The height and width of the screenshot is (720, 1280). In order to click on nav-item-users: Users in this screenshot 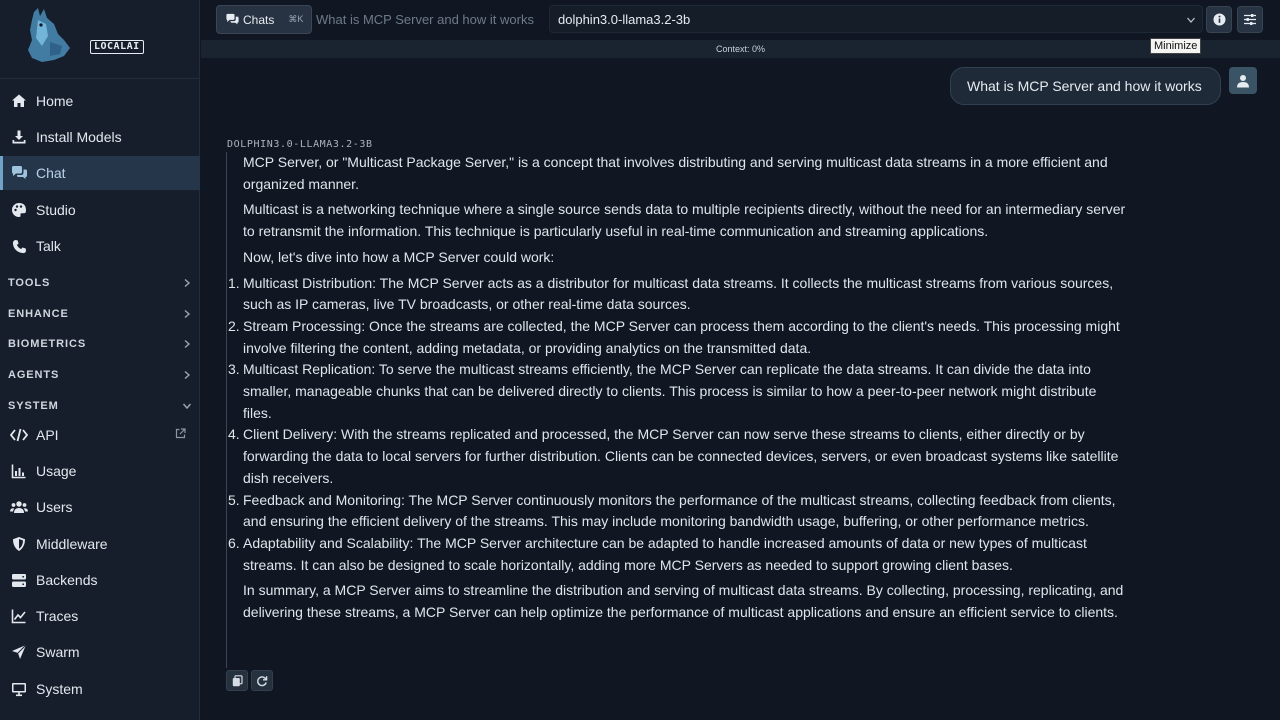, I will do `click(100, 507)`.